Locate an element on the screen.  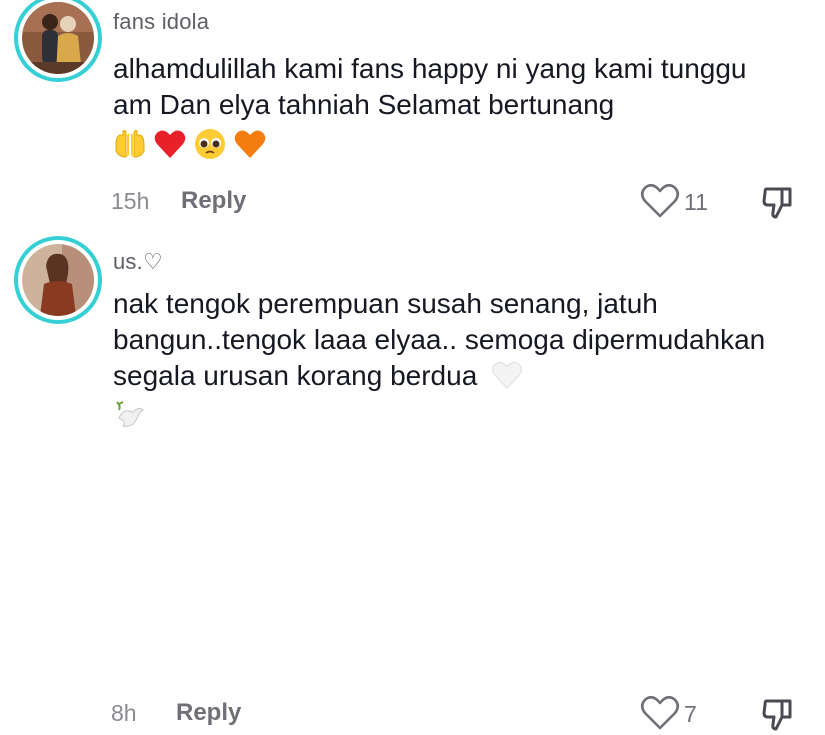
comment-meta: 15h Reply 11 is located at coordinates (412, 203).